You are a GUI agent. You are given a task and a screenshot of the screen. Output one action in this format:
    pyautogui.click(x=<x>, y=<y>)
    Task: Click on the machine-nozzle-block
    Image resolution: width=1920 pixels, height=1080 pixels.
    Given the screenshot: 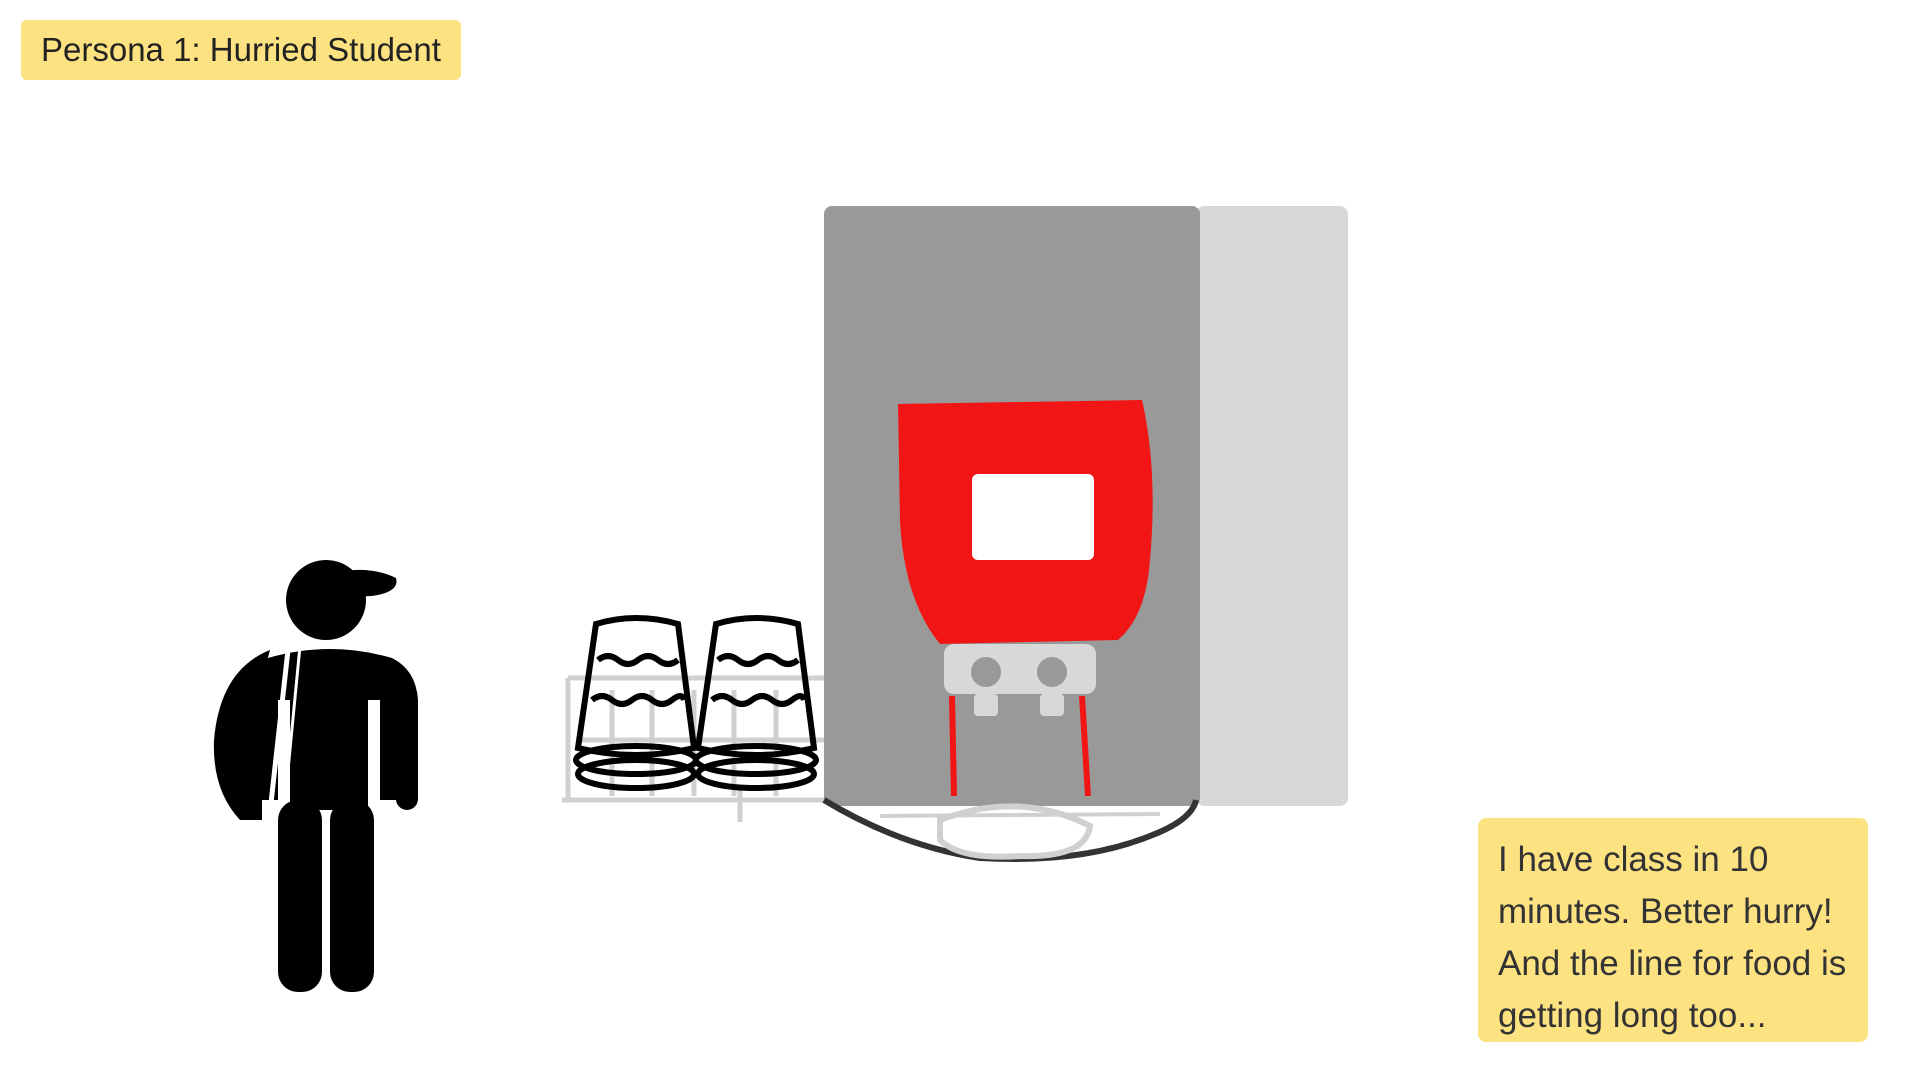 What is the action you would take?
    pyautogui.click(x=1020, y=669)
    